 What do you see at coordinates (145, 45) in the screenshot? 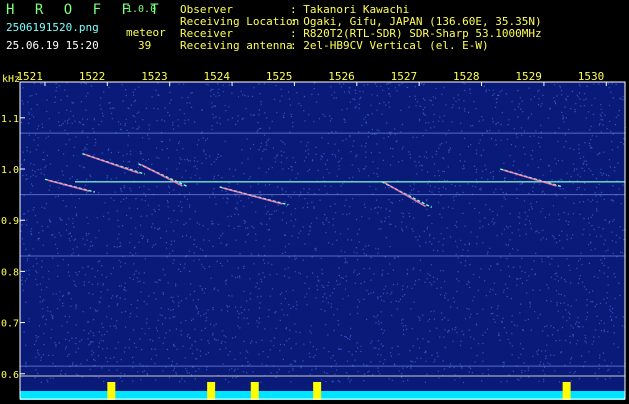
I see `meteor-count: 39` at bounding box center [145, 45].